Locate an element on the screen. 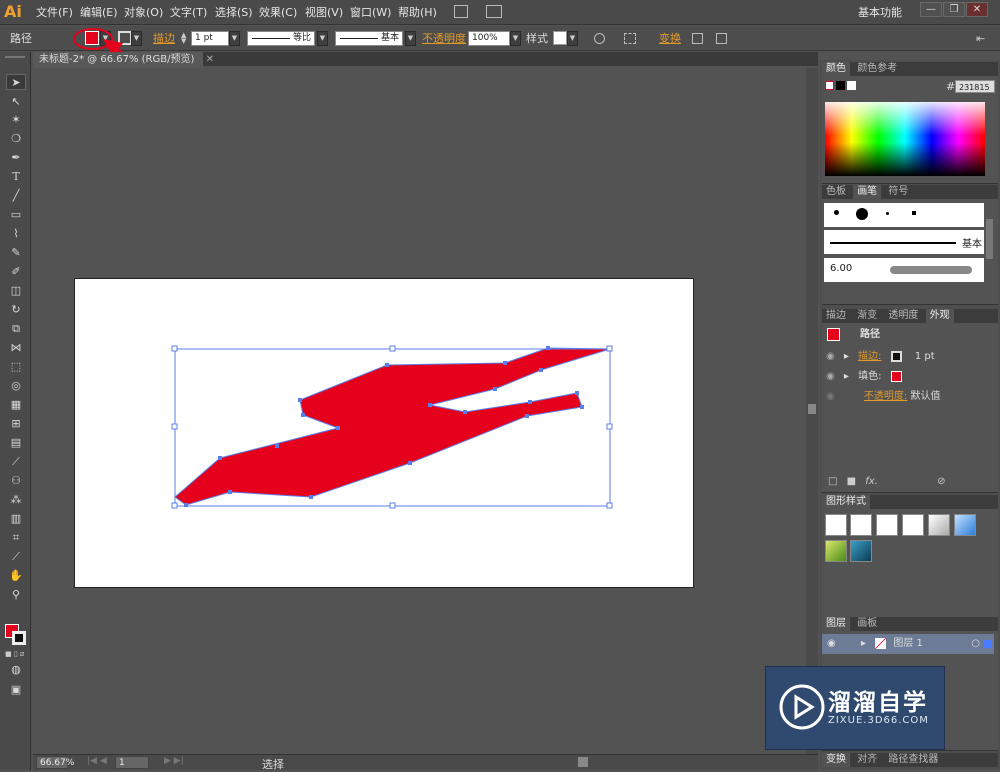  bottom-panel-tabs: 变换 对齐 路径查找器 is located at coordinates (910, 760).